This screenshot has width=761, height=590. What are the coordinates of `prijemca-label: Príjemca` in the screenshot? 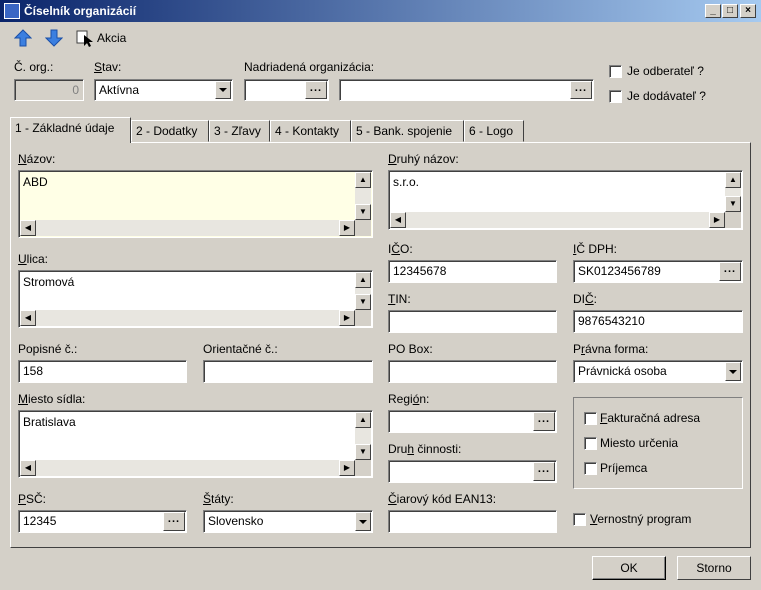 It's located at (624, 468).